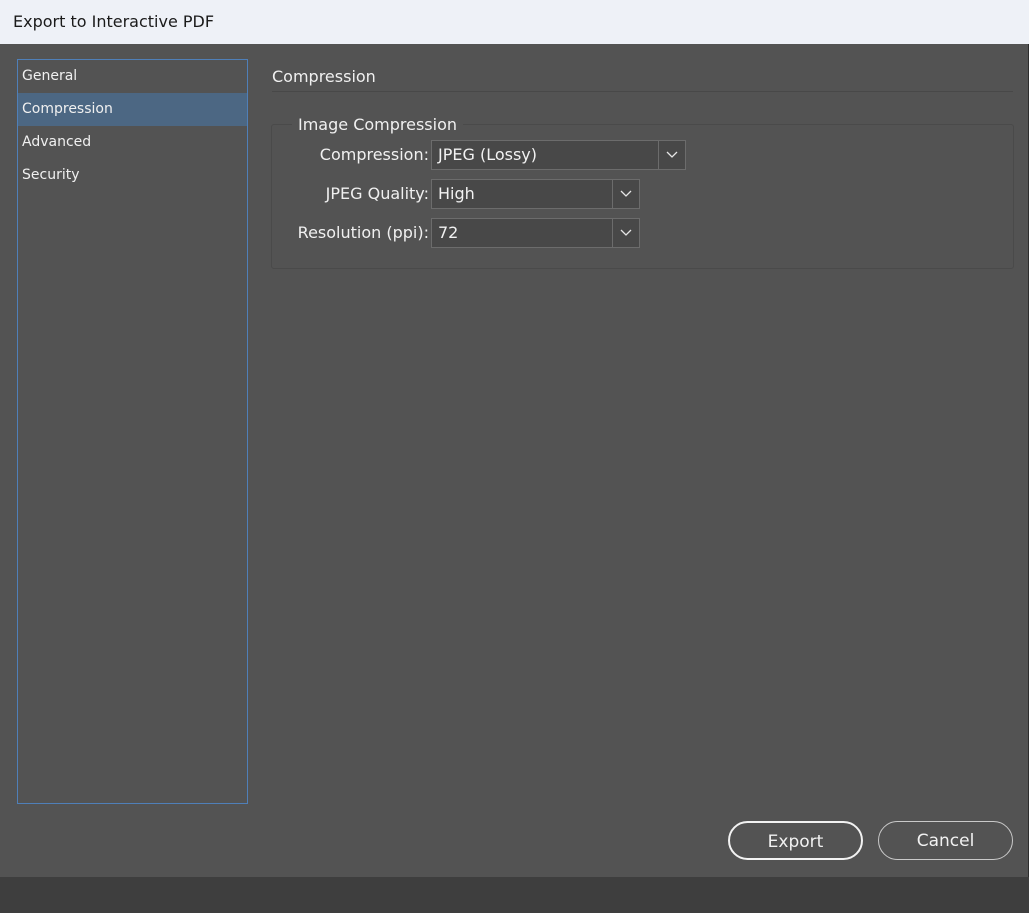 This screenshot has width=1029, height=913. I want to click on sidebar-item-compression: Compression, so click(132, 109).